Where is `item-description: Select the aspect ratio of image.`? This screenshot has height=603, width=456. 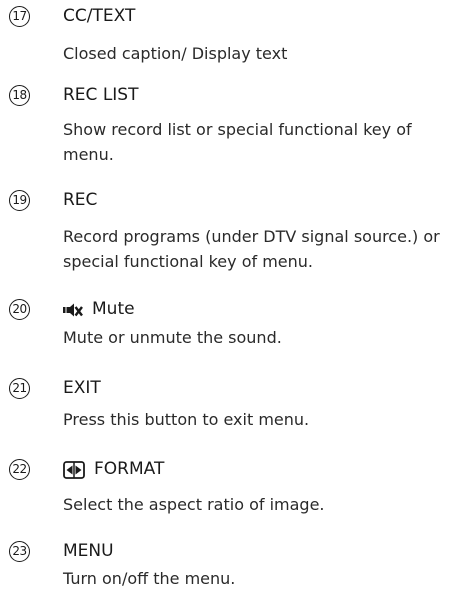
item-description: Select the aspect ratio of image. is located at coordinates (194, 504).